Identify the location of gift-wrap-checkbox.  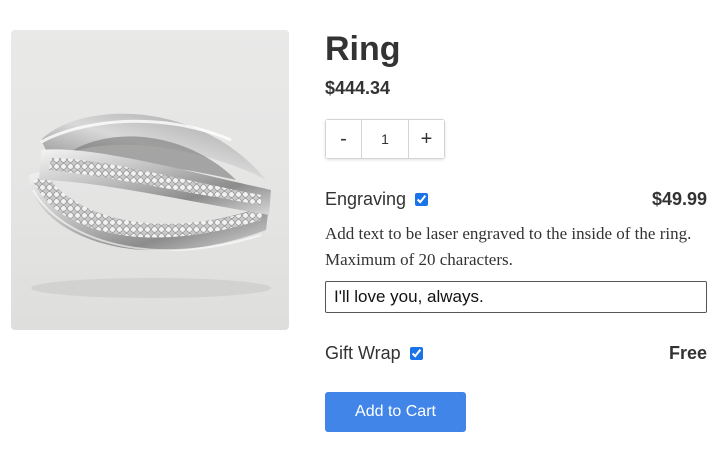
(416, 353).